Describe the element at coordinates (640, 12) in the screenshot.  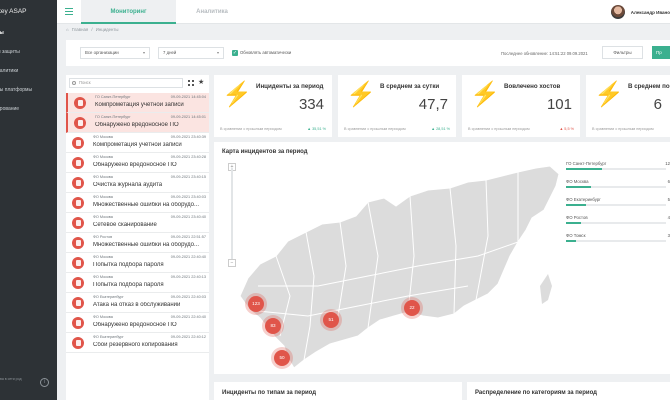
I see `user-menu: Александр Ивано` at that location.